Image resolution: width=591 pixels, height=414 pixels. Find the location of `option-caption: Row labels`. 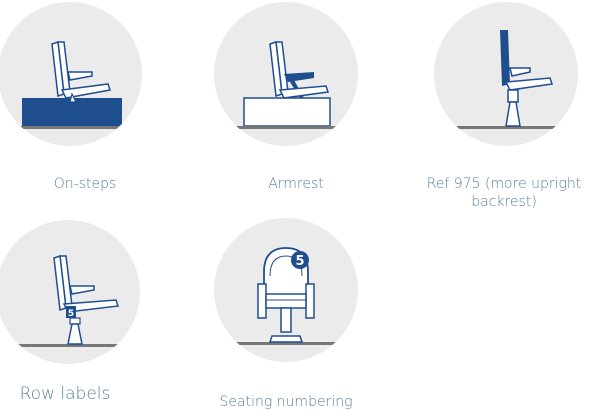

option-caption: Row labels is located at coordinates (65, 394).